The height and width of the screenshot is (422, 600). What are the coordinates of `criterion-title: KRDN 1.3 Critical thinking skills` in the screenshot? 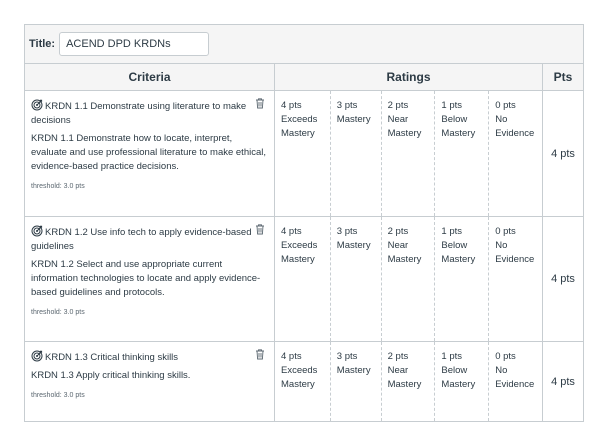 It's located at (149, 357).